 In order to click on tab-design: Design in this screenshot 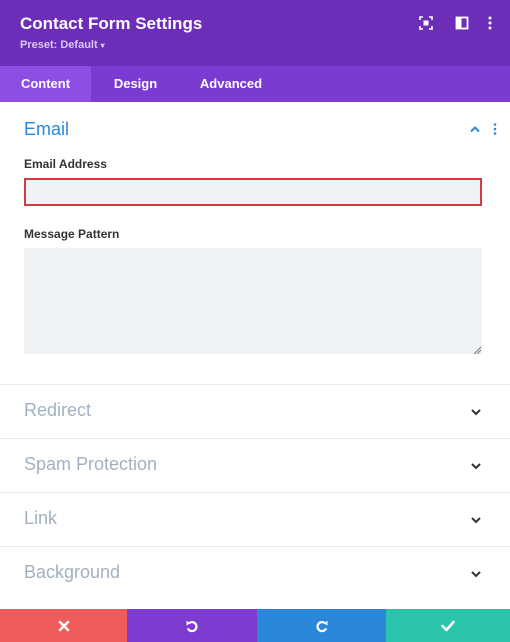, I will do `click(135, 84)`.